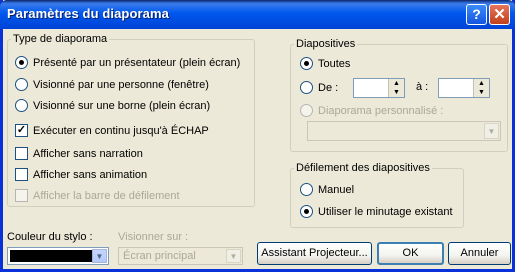 The height and width of the screenshot is (272, 515). What do you see at coordinates (328, 88) in the screenshot?
I see `radio-from-label: De :` at bounding box center [328, 88].